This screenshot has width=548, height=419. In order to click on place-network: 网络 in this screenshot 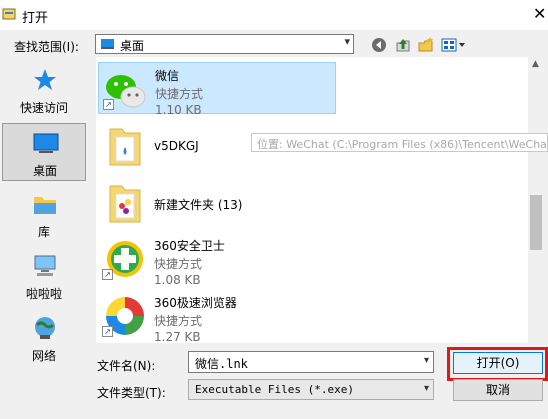, I will do `click(44, 338)`.